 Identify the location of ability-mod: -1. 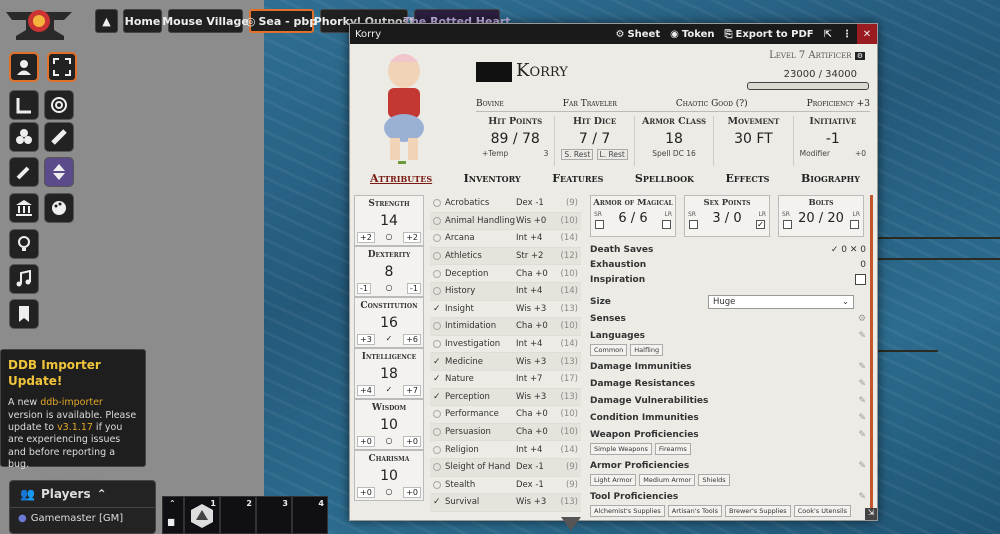
(364, 288).